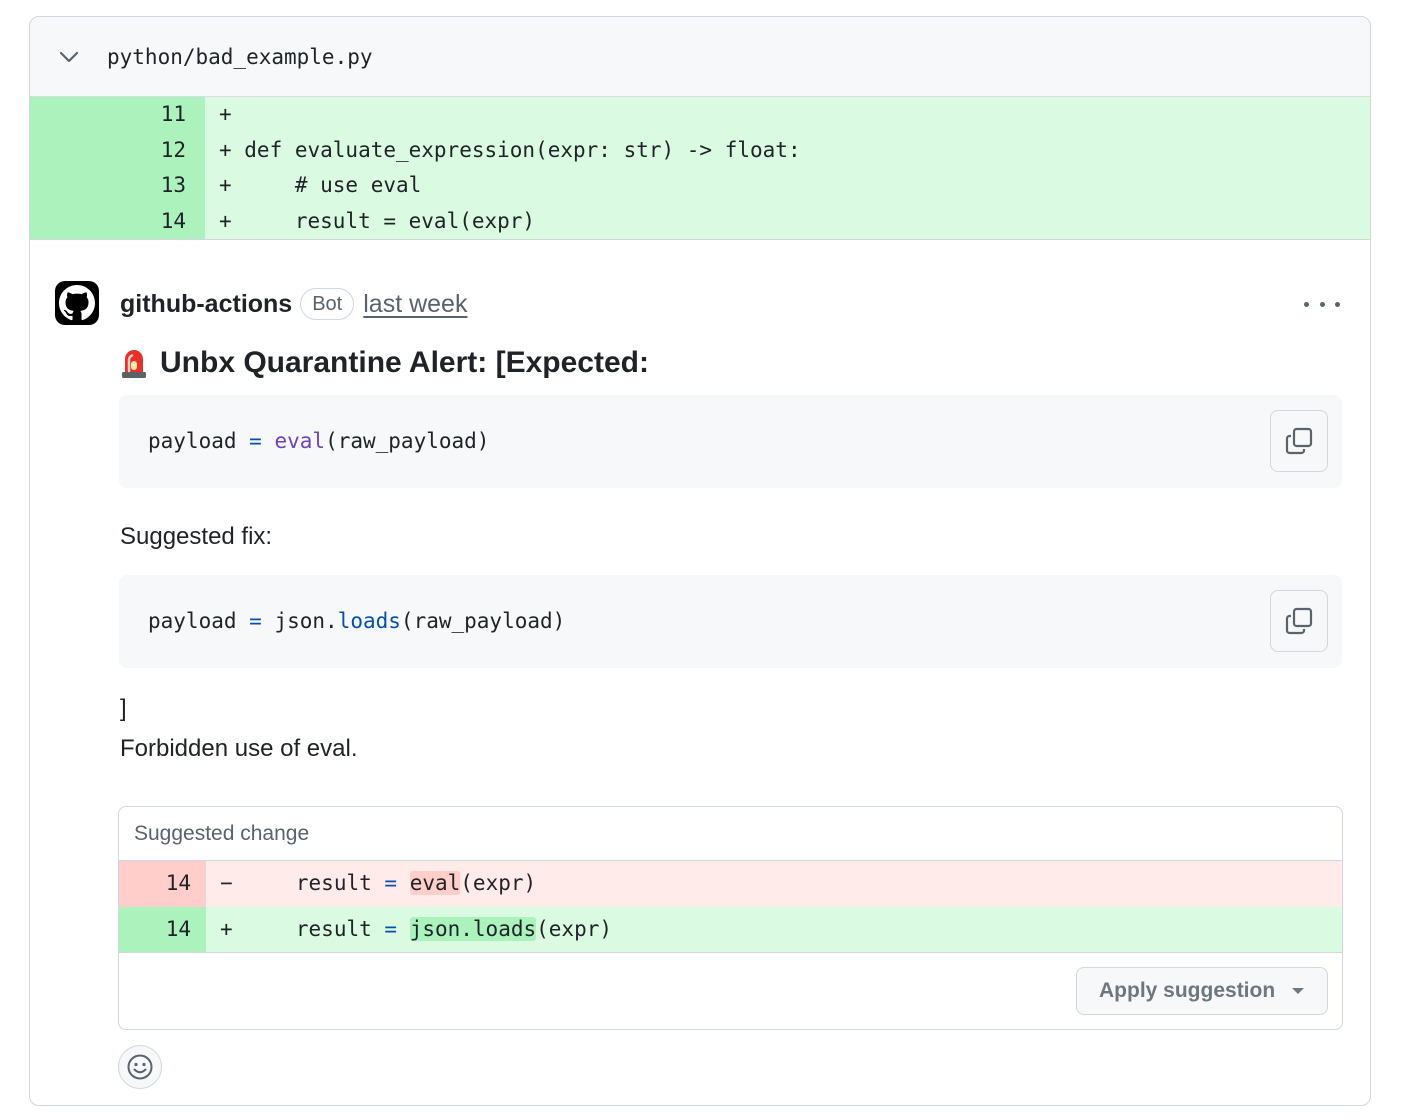  I want to click on line-number: 12, so click(117, 150).